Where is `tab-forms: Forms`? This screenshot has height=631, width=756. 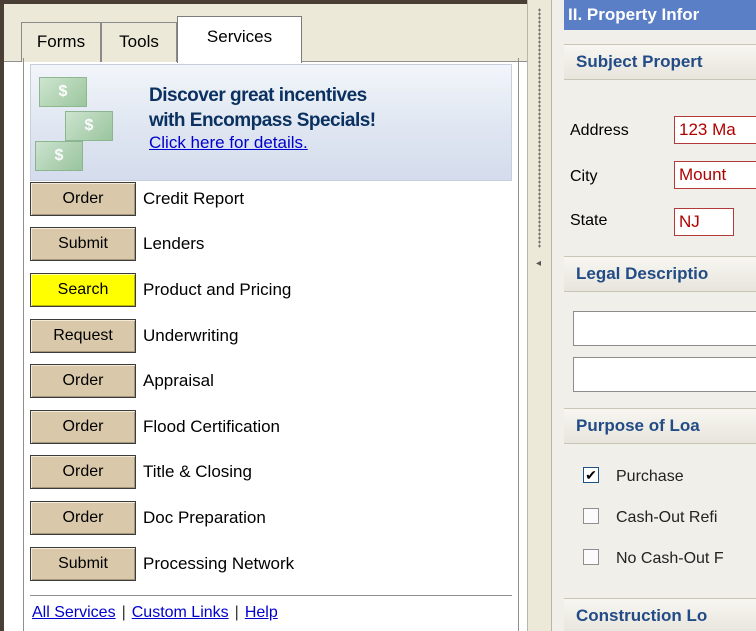
tab-forms: Forms is located at coordinates (61, 42).